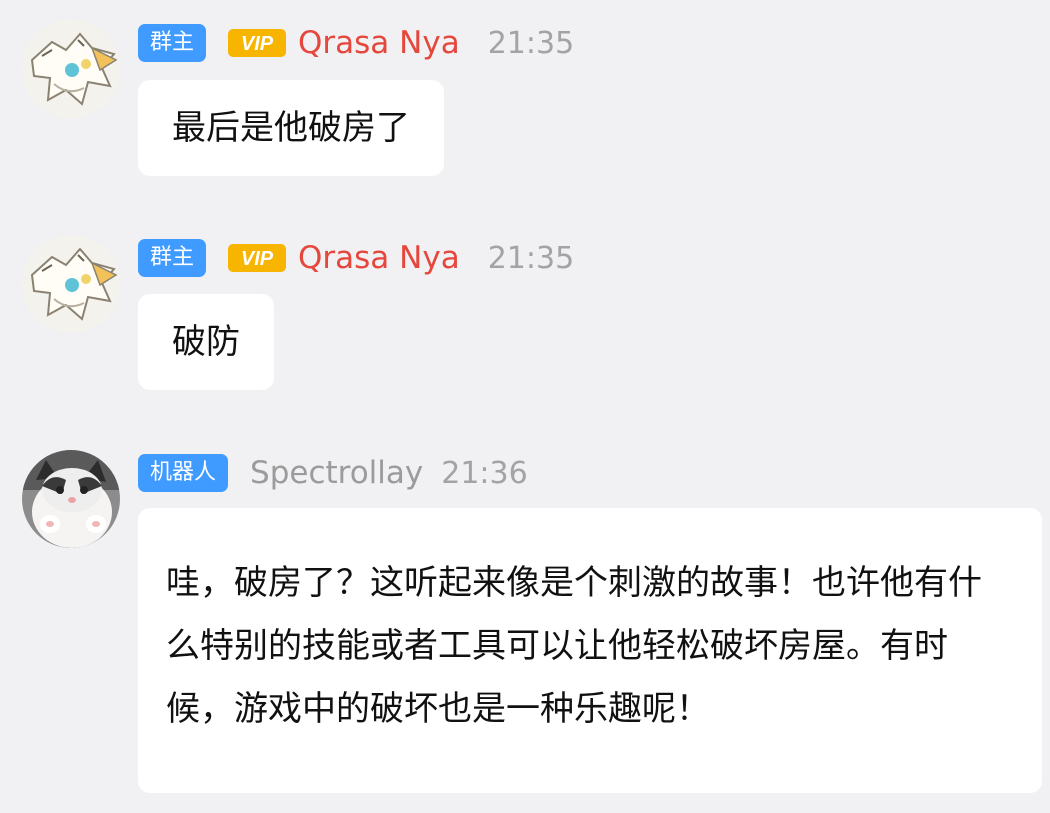  Describe the element at coordinates (183, 473) in the screenshot. I see `bot-badge: 机器人` at that location.